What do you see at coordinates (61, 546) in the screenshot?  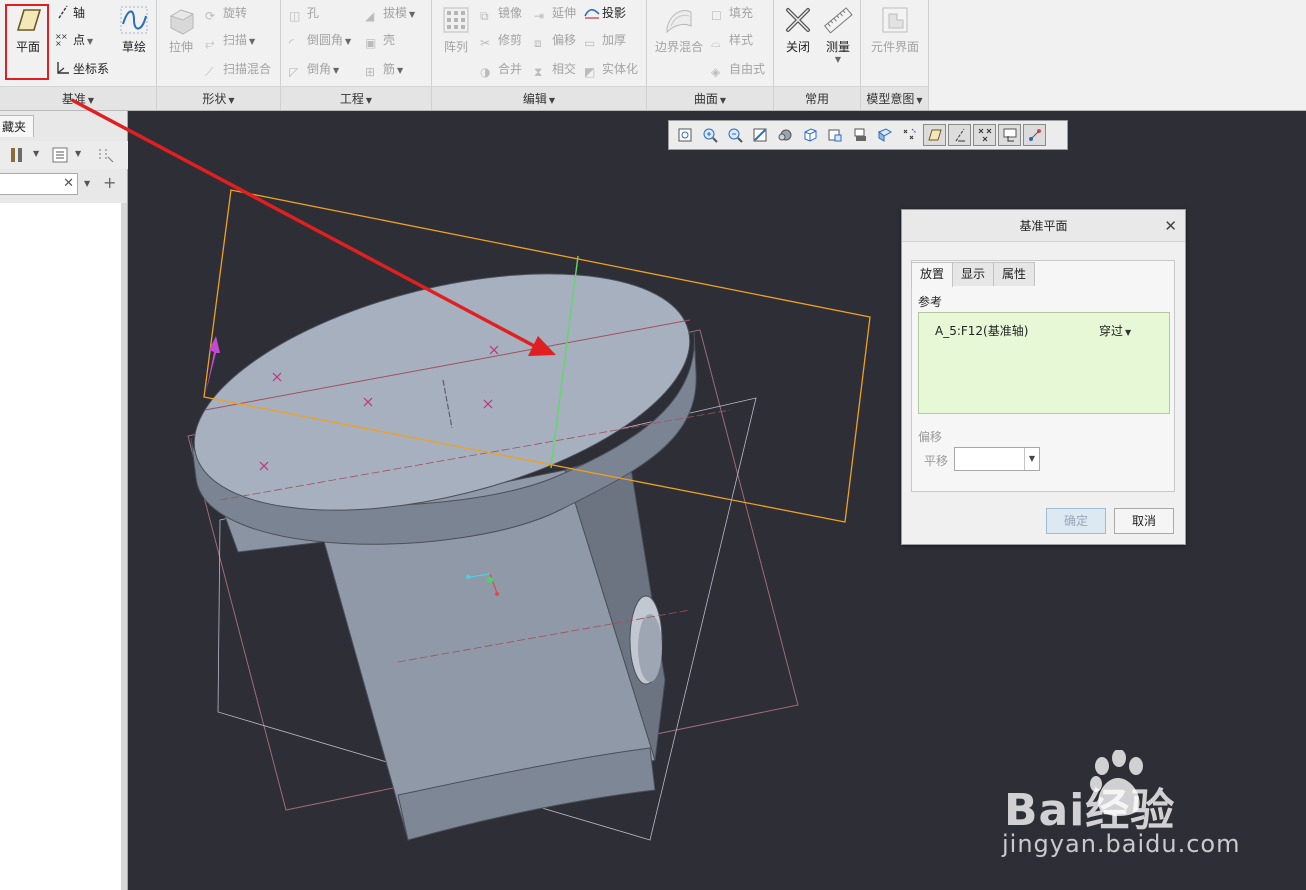 I see `model-tree` at bounding box center [61, 546].